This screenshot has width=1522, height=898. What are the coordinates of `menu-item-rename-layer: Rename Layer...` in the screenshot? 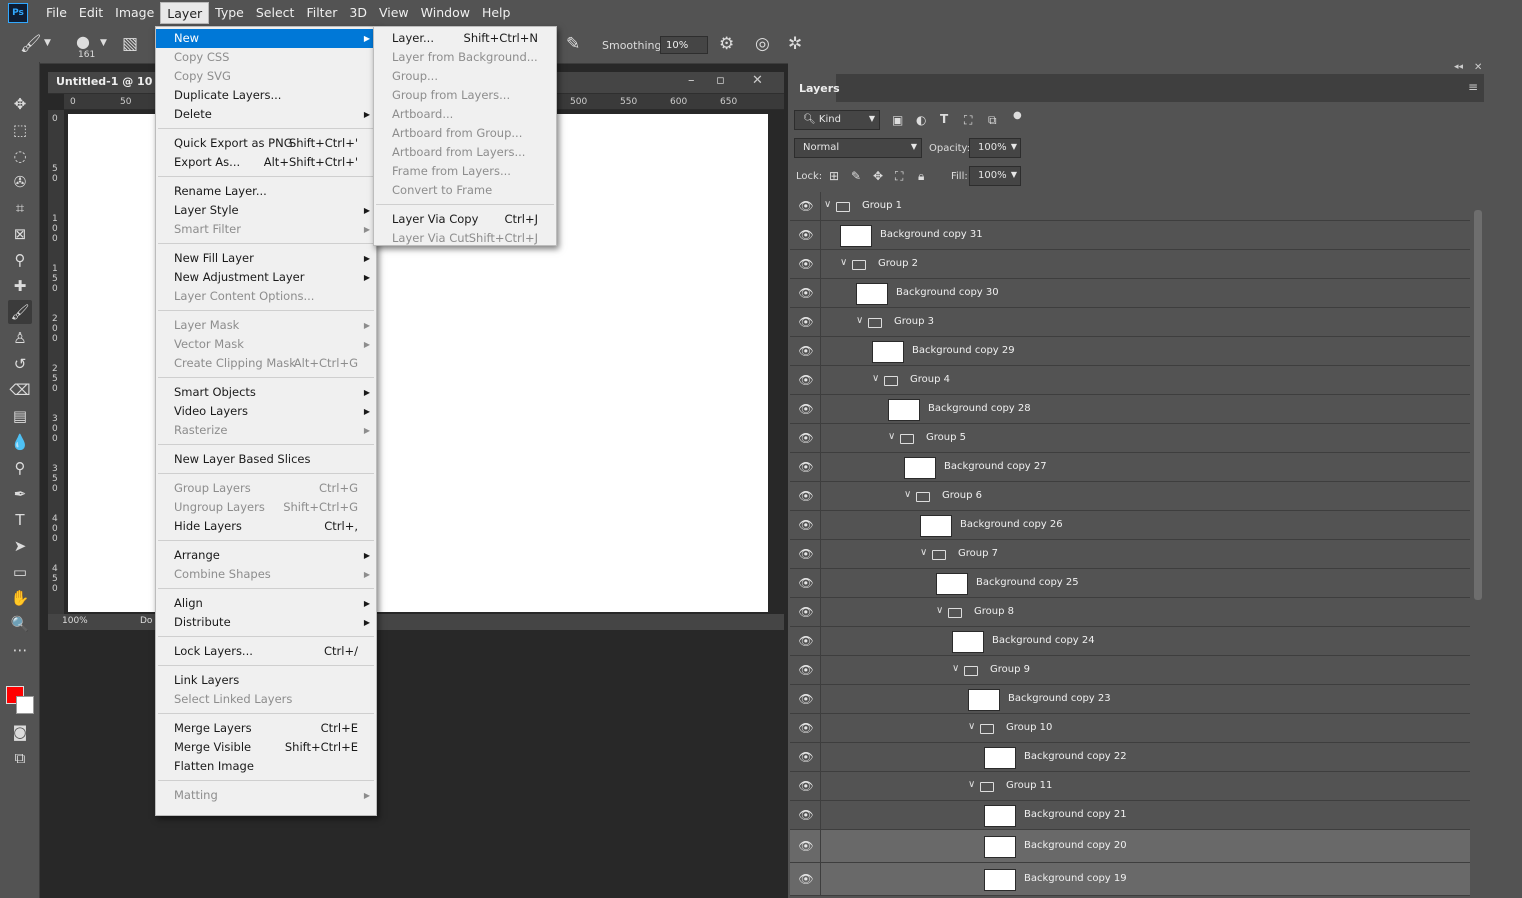 It's located at (266, 191).